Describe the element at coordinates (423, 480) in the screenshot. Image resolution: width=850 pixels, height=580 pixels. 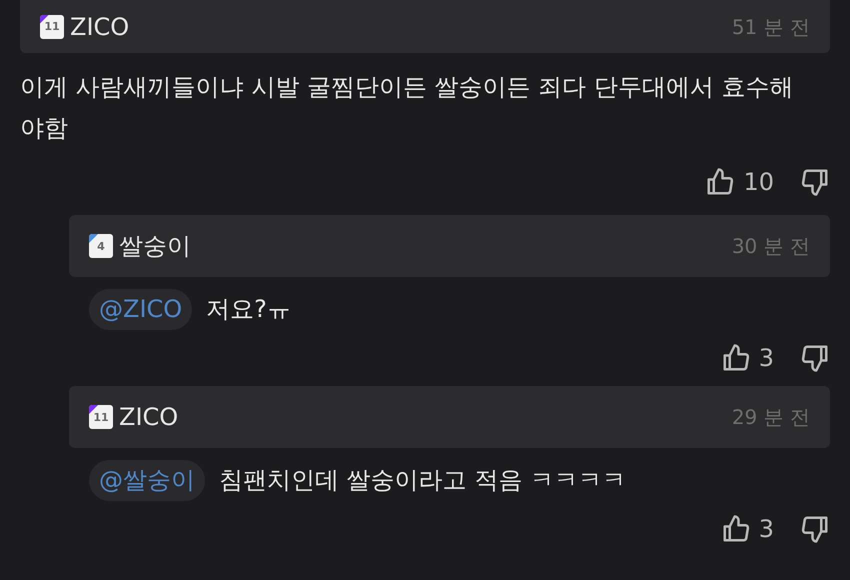
I see `comment-text: 침팬치인데 쌀숭이라고 적음 ㅋㅋㅋㅋ` at that location.